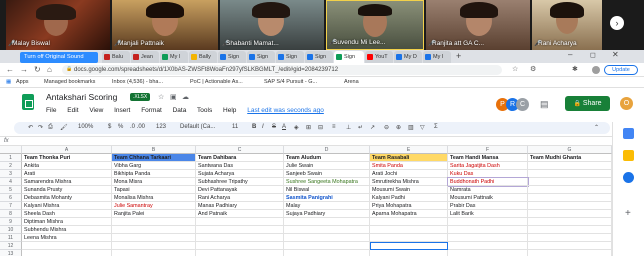  Describe the element at coordinates (72, 110) in the screenshot. I see `menu-edit: Edit` at that location.